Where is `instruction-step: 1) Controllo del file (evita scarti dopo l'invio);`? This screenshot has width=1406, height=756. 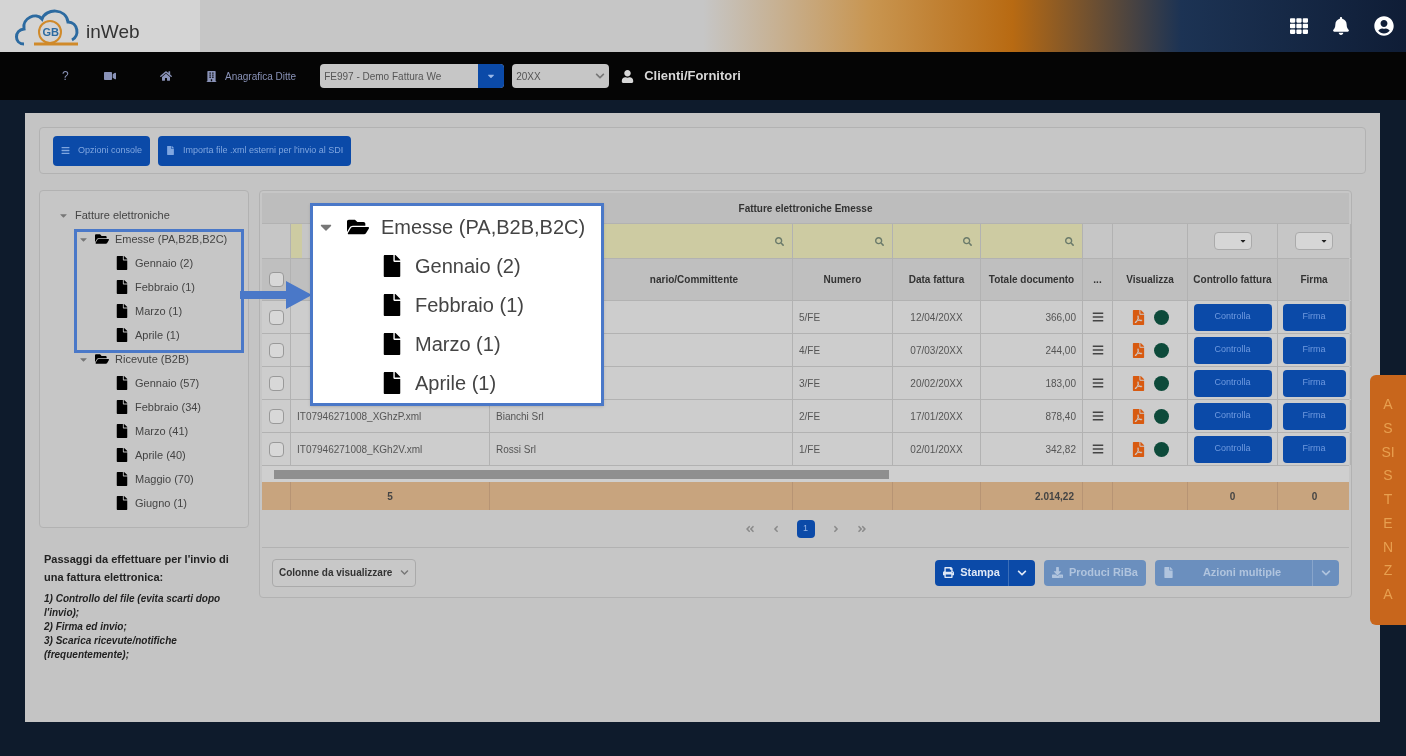 instruction-step: 1) Controllo del file (evita scarti dopo l'invio); is located at coordinates (144, 606).